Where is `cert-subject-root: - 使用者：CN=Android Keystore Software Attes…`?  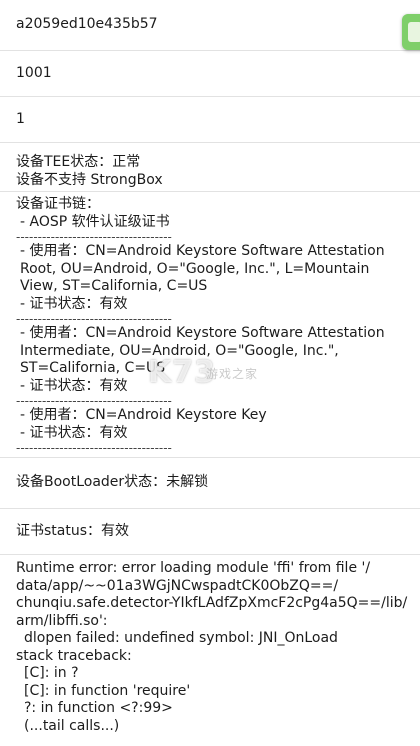
cert-subject-root: - 使用者：CN=Android Keystore Software Attes… is located at coordinates (202, 268).